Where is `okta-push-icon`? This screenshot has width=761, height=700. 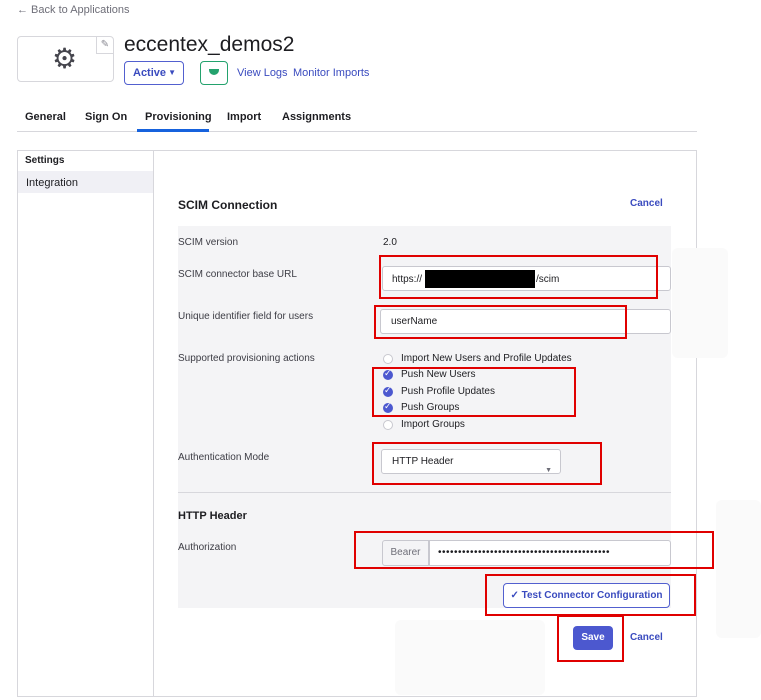 okta-push-icon is located at coordinates (214, 72).